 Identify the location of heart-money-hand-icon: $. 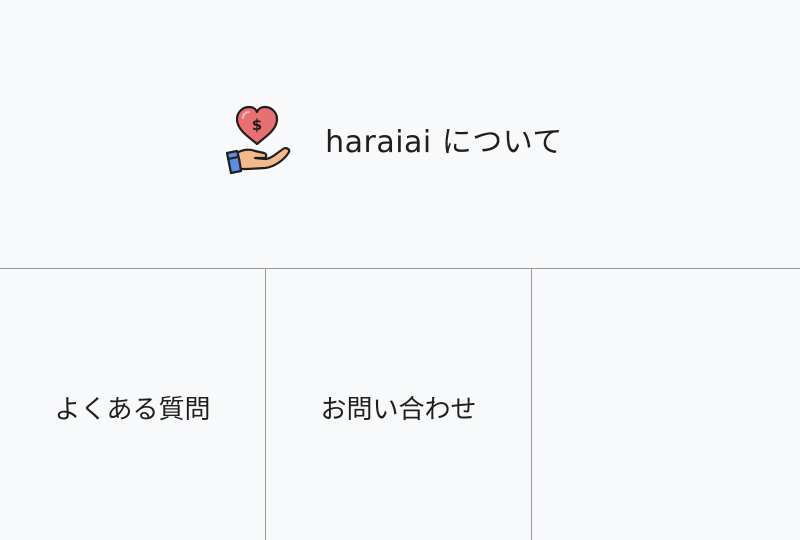
(258, 140).